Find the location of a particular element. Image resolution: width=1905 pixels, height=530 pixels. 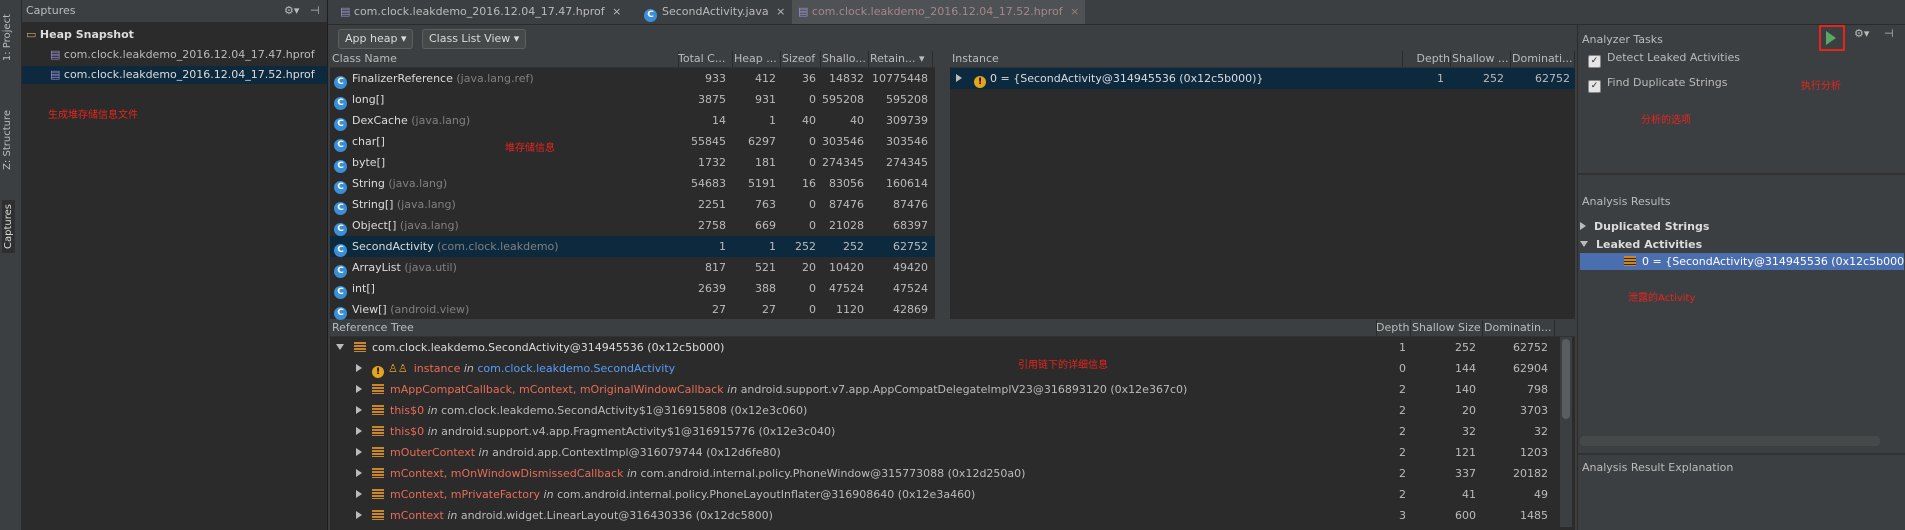

structure-tool-tab: Z: Structure is located at coordinates (7, 140).